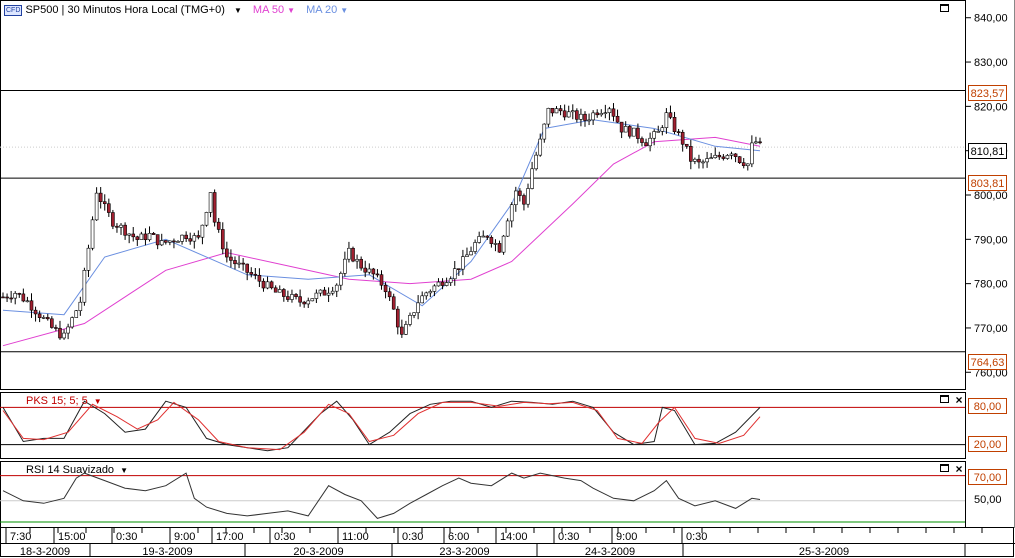  I want to click on hour-label: 7:30, so click(20, 537).